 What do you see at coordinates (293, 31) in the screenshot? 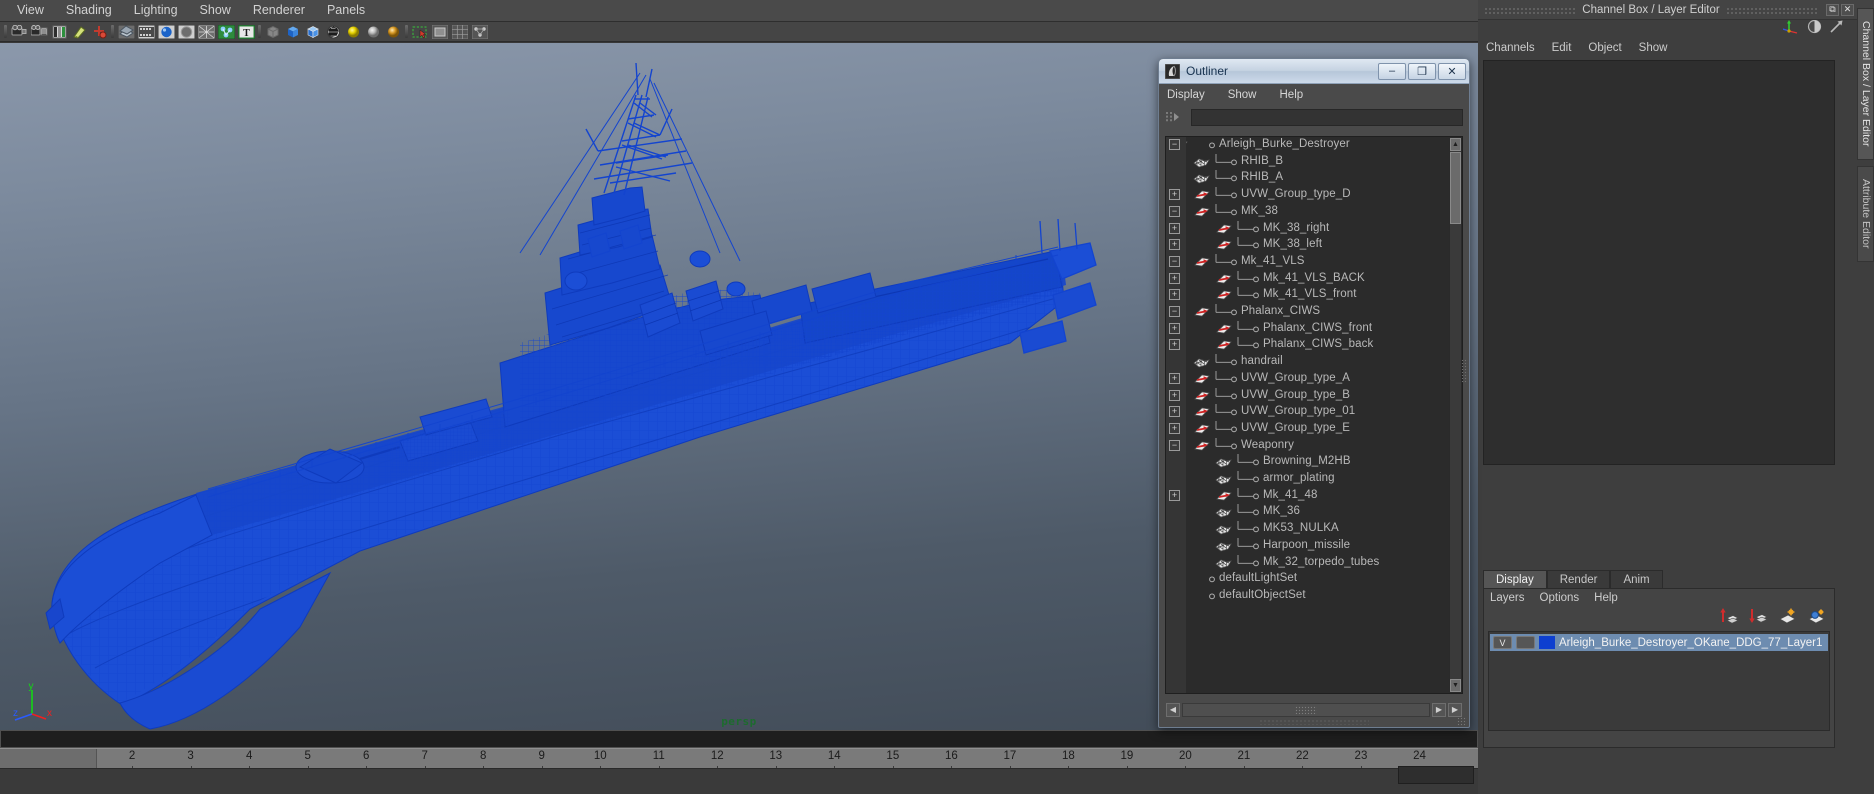
I see `shaded-cube-icon` at bounding box center [293, 31].